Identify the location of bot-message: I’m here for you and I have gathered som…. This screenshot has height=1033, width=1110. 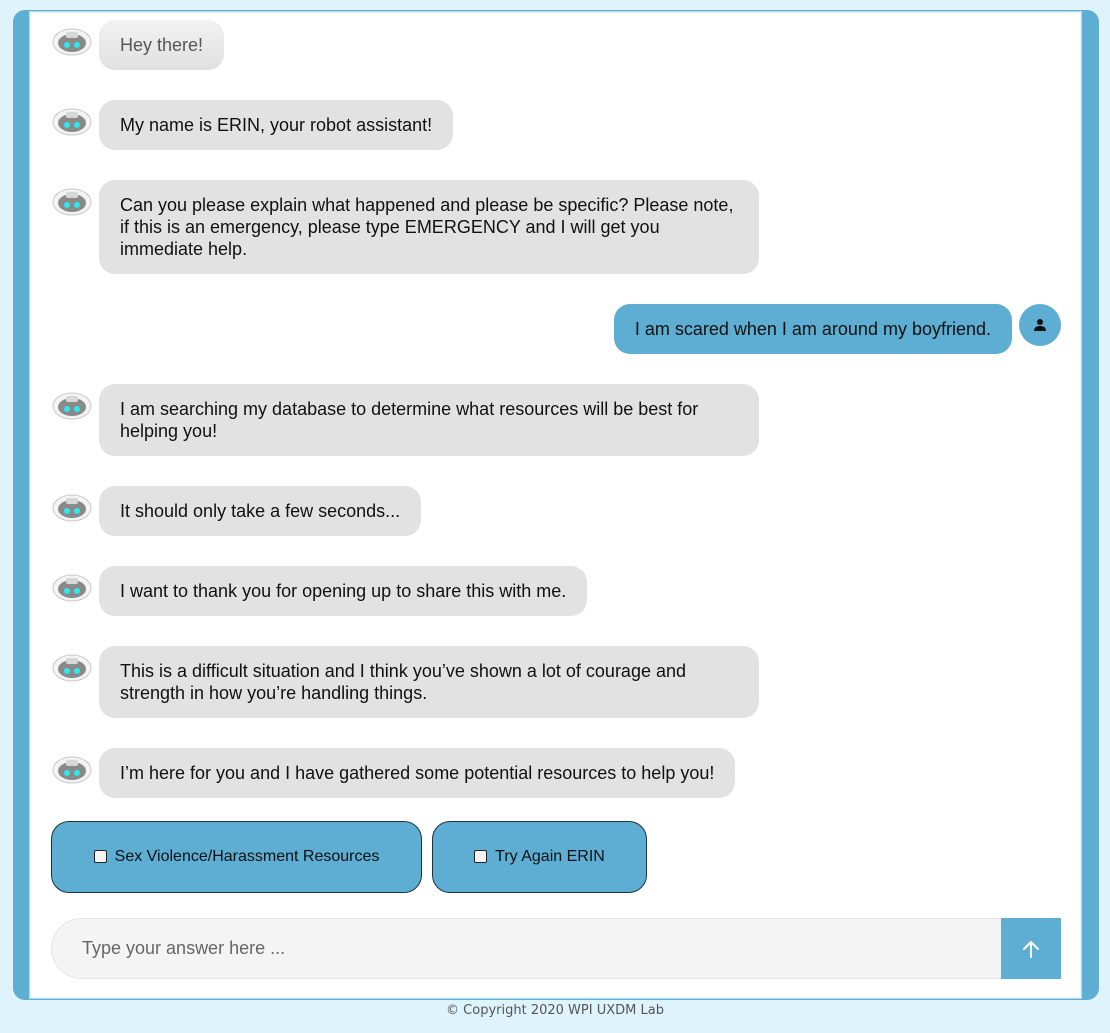
(417, 773).